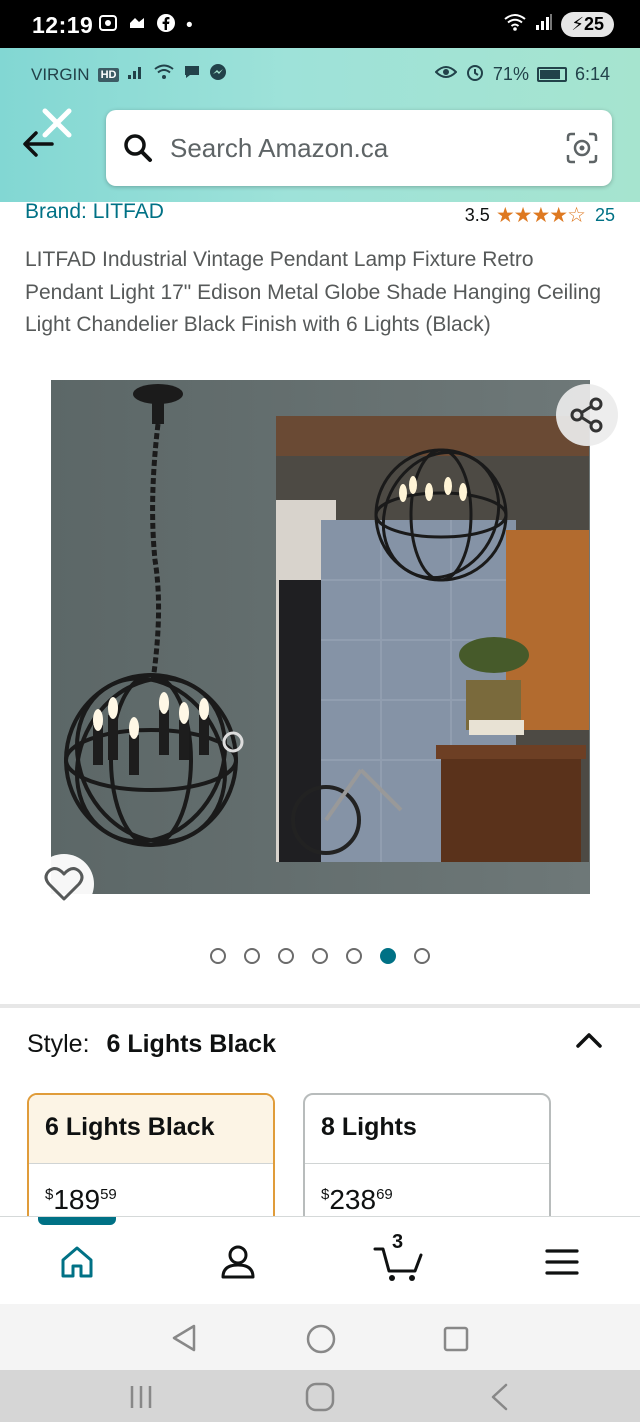 The height and width of the screenshot is (1422, 640). I want to click on messenger-icon, so click(218, 74).